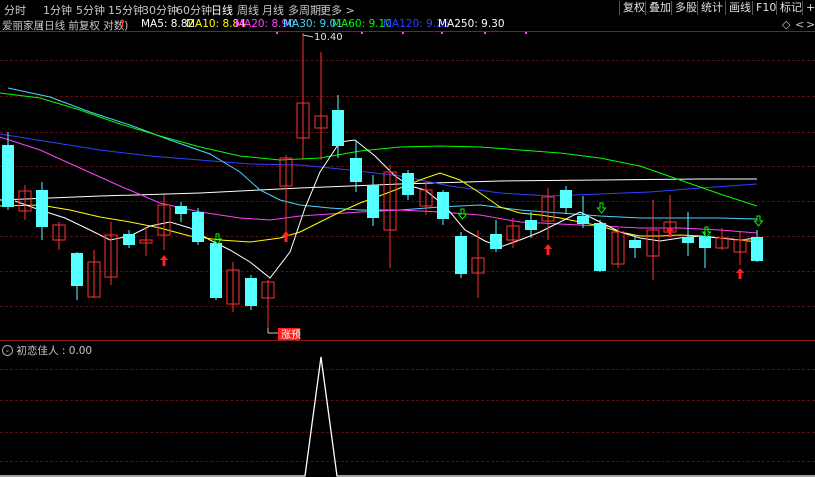  Describe the element at coordinates (54, 351) in the screenshot. I see `indicator-title: 初恋佳人 : 0.00` at that location.